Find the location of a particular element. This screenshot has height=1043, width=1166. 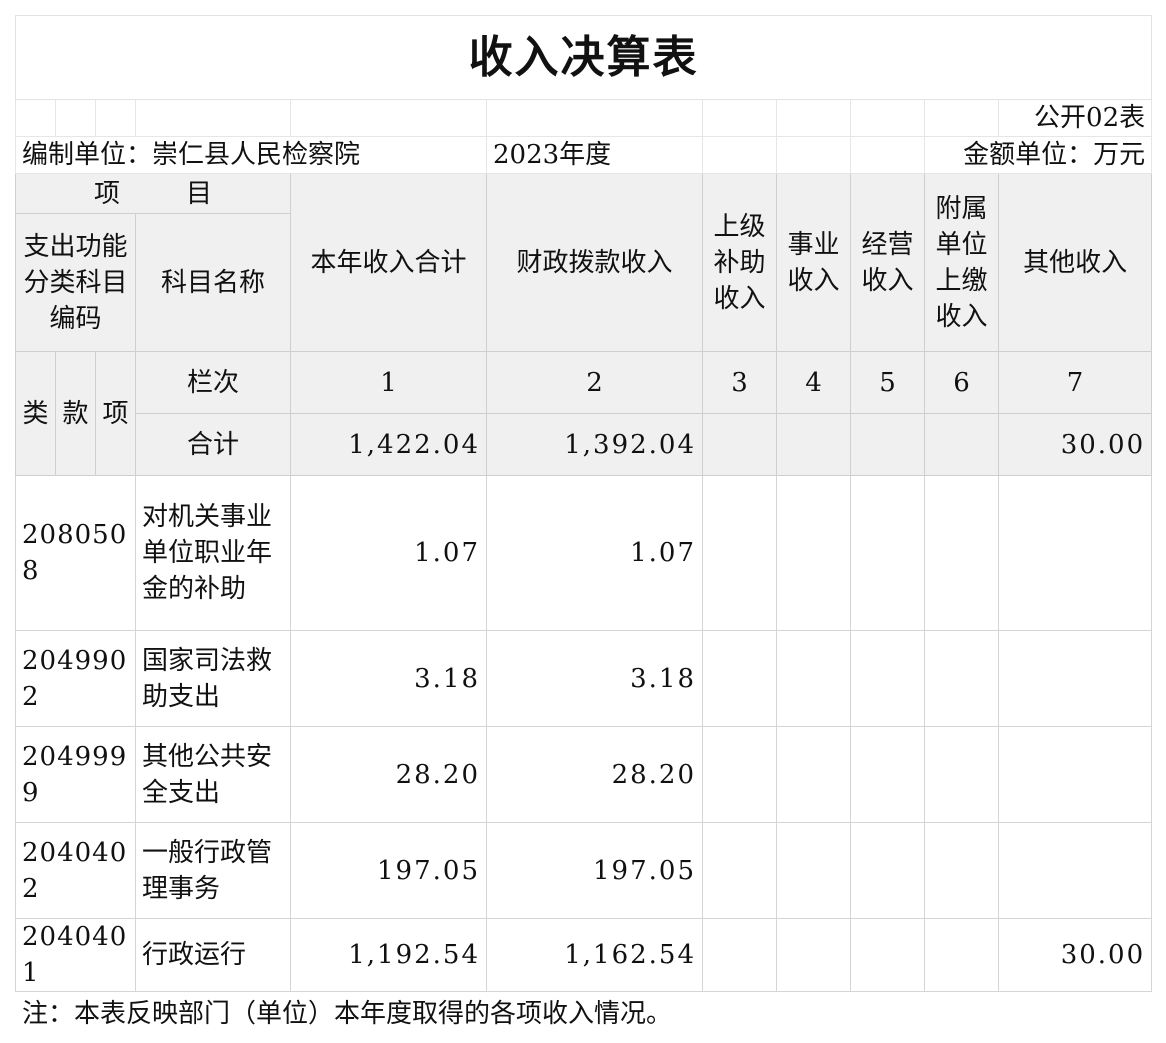

income-fiscal: 1.07 is located at coordinates (594, 553).